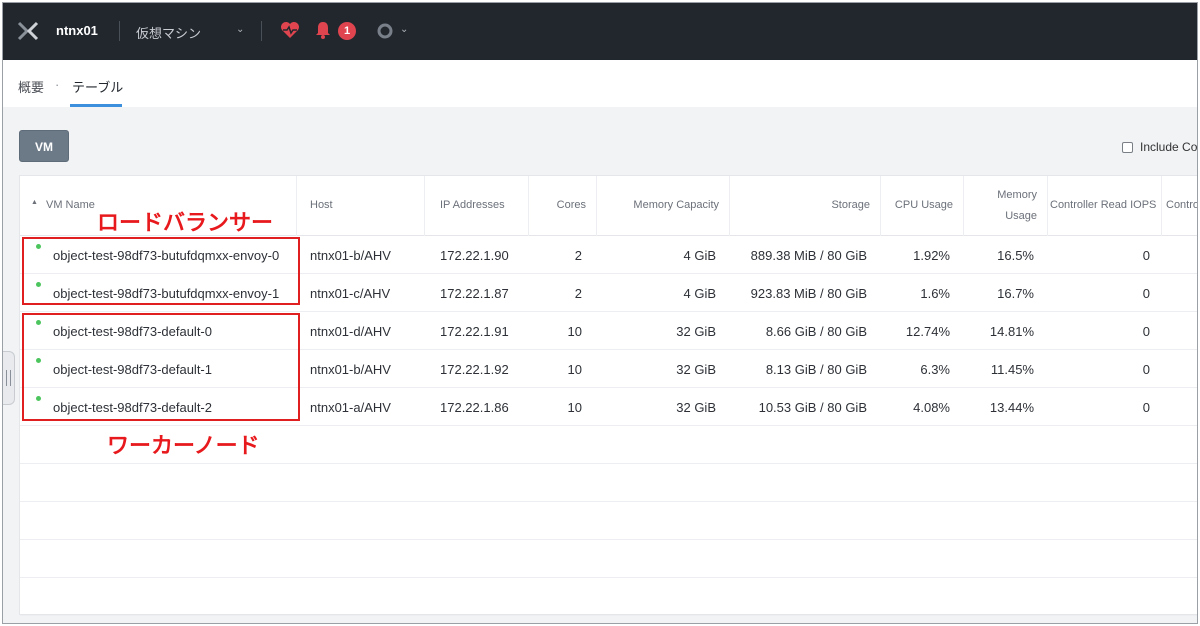  I want to click on tab-table: テーブル, so click(97, 86).